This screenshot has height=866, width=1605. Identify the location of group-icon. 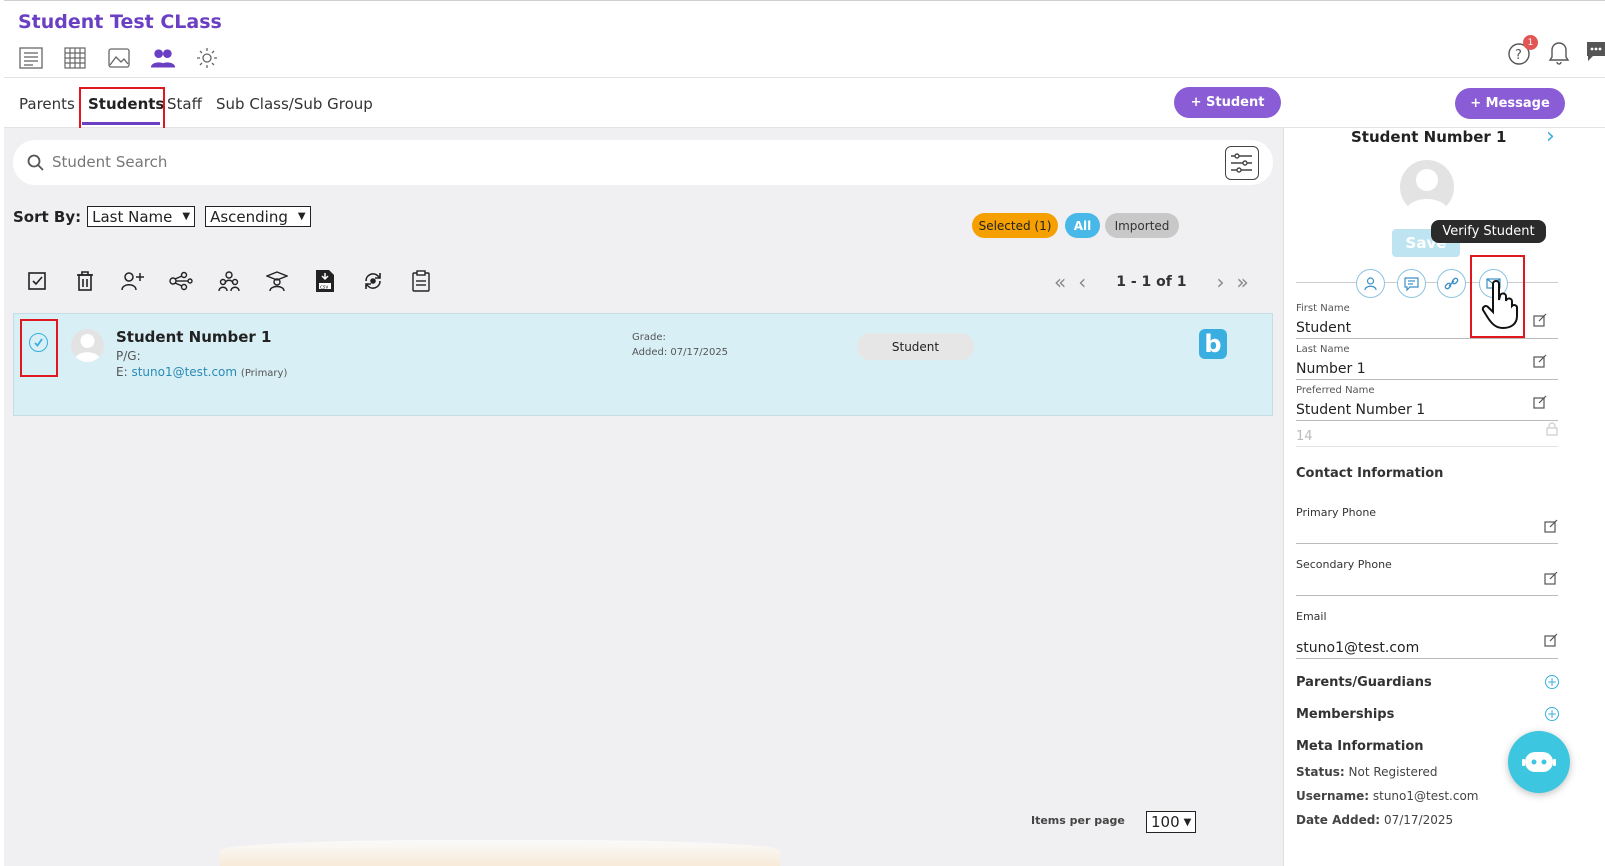
(229, 281).